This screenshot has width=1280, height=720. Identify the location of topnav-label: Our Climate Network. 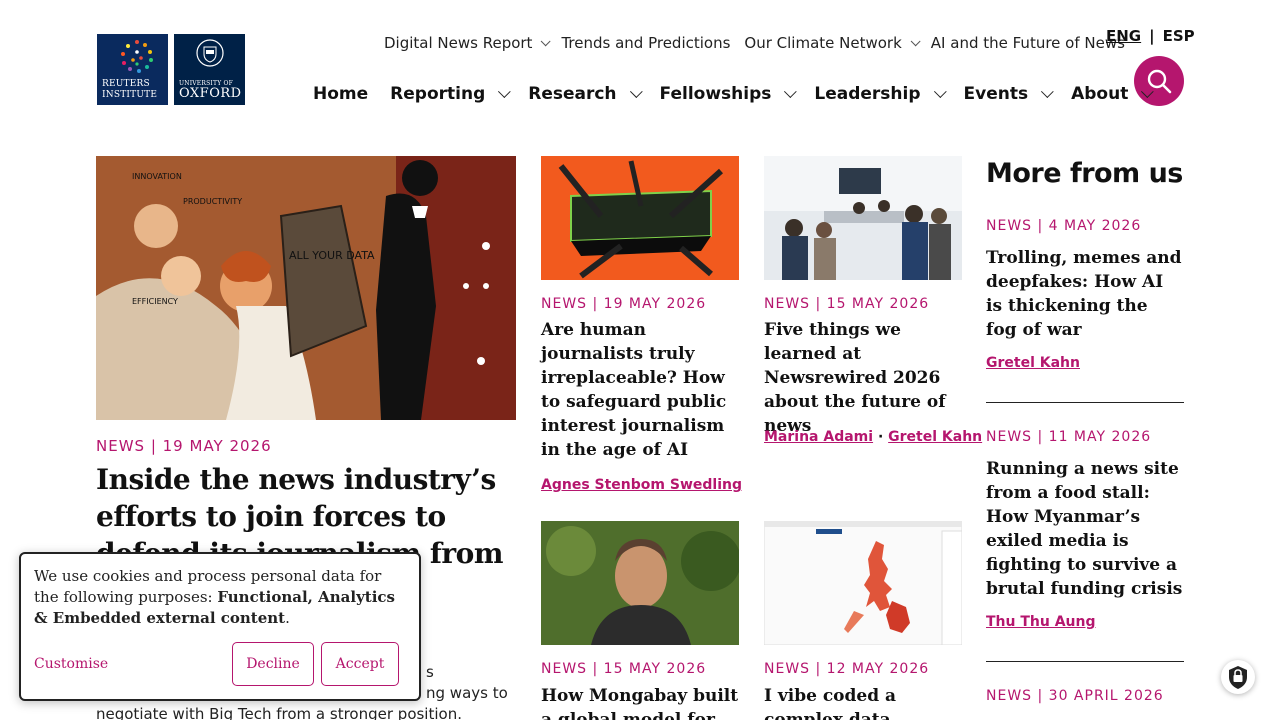
(823, 43).